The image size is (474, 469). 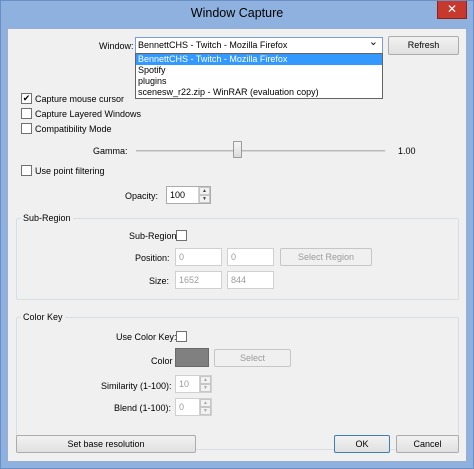 I want to click on sub-region-toggle-label: Sub-Region, so click(x=153, y=236).